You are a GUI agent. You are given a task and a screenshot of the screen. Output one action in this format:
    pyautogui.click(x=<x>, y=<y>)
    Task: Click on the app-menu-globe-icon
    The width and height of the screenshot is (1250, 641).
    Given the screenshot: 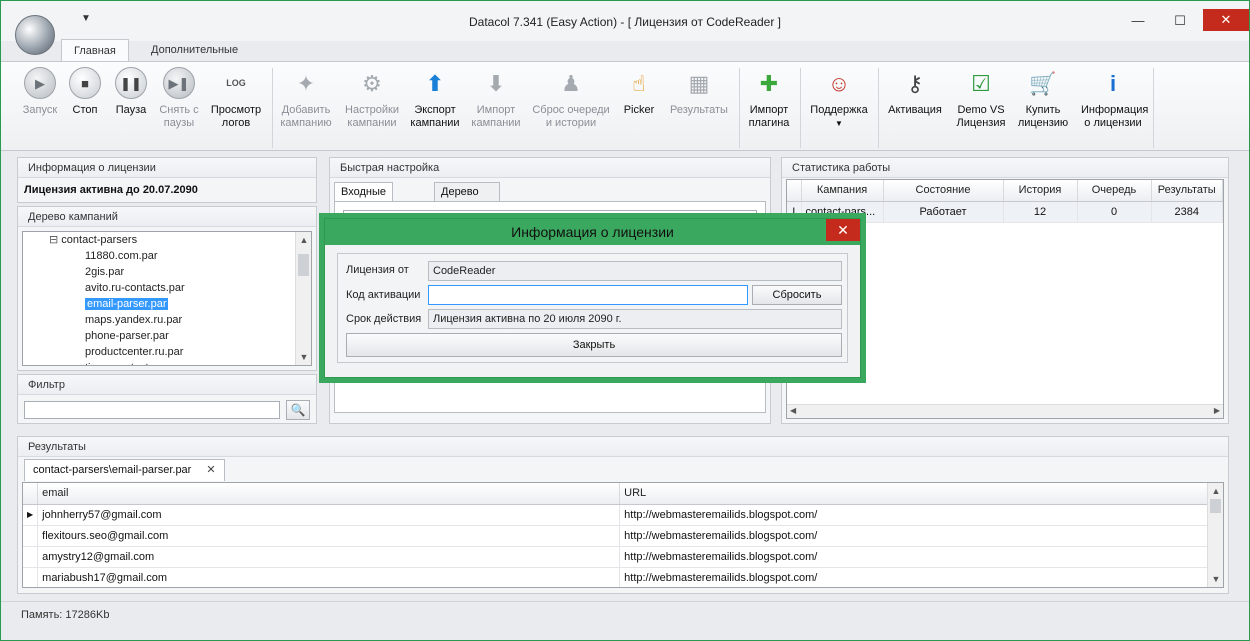 What is the action you would take?
    pyautogui.click(x=35, y=35)
    